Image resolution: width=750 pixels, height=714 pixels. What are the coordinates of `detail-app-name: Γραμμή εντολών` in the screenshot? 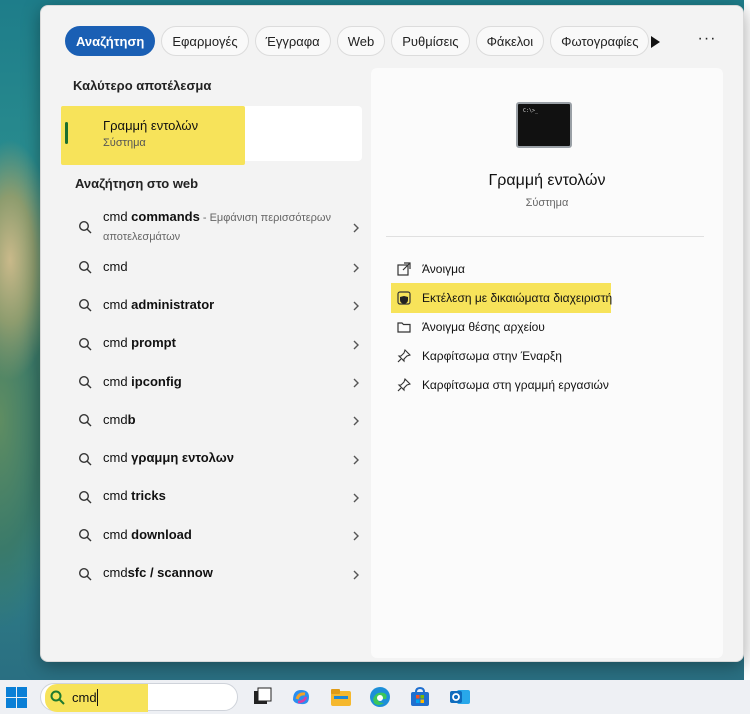 It's located at (547, 180).